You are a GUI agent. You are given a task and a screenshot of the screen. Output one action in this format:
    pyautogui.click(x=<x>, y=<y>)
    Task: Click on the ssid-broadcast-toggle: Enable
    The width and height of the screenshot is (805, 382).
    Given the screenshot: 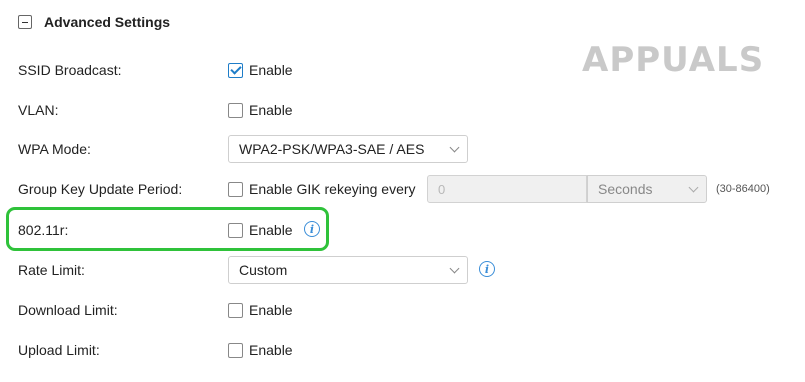 What is the action you would take?
    pyautogui.click(x=260, y=70)
    